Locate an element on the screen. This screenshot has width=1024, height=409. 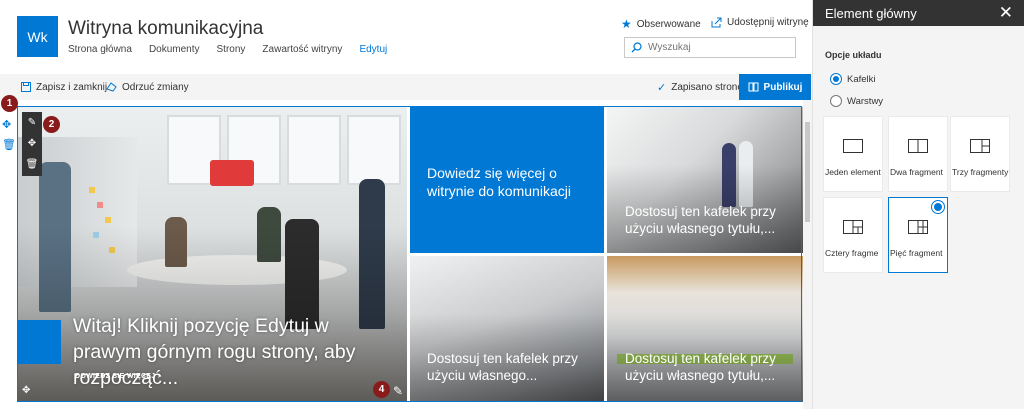
four-tile-icon is located at coordinates (853, 227).